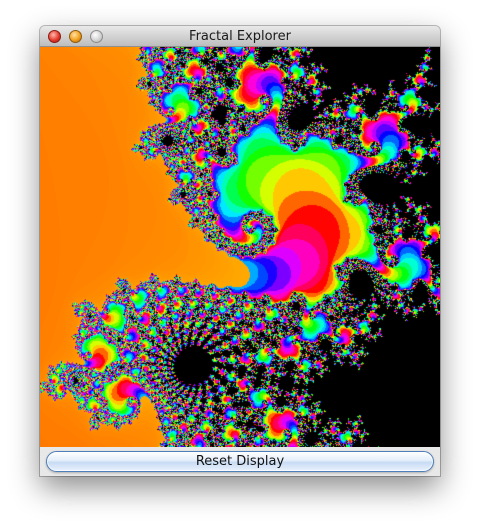 The height and width of the screenshot is (531, 480). I want to click on title-bar: Fractal Explorer, so click(240, 36).